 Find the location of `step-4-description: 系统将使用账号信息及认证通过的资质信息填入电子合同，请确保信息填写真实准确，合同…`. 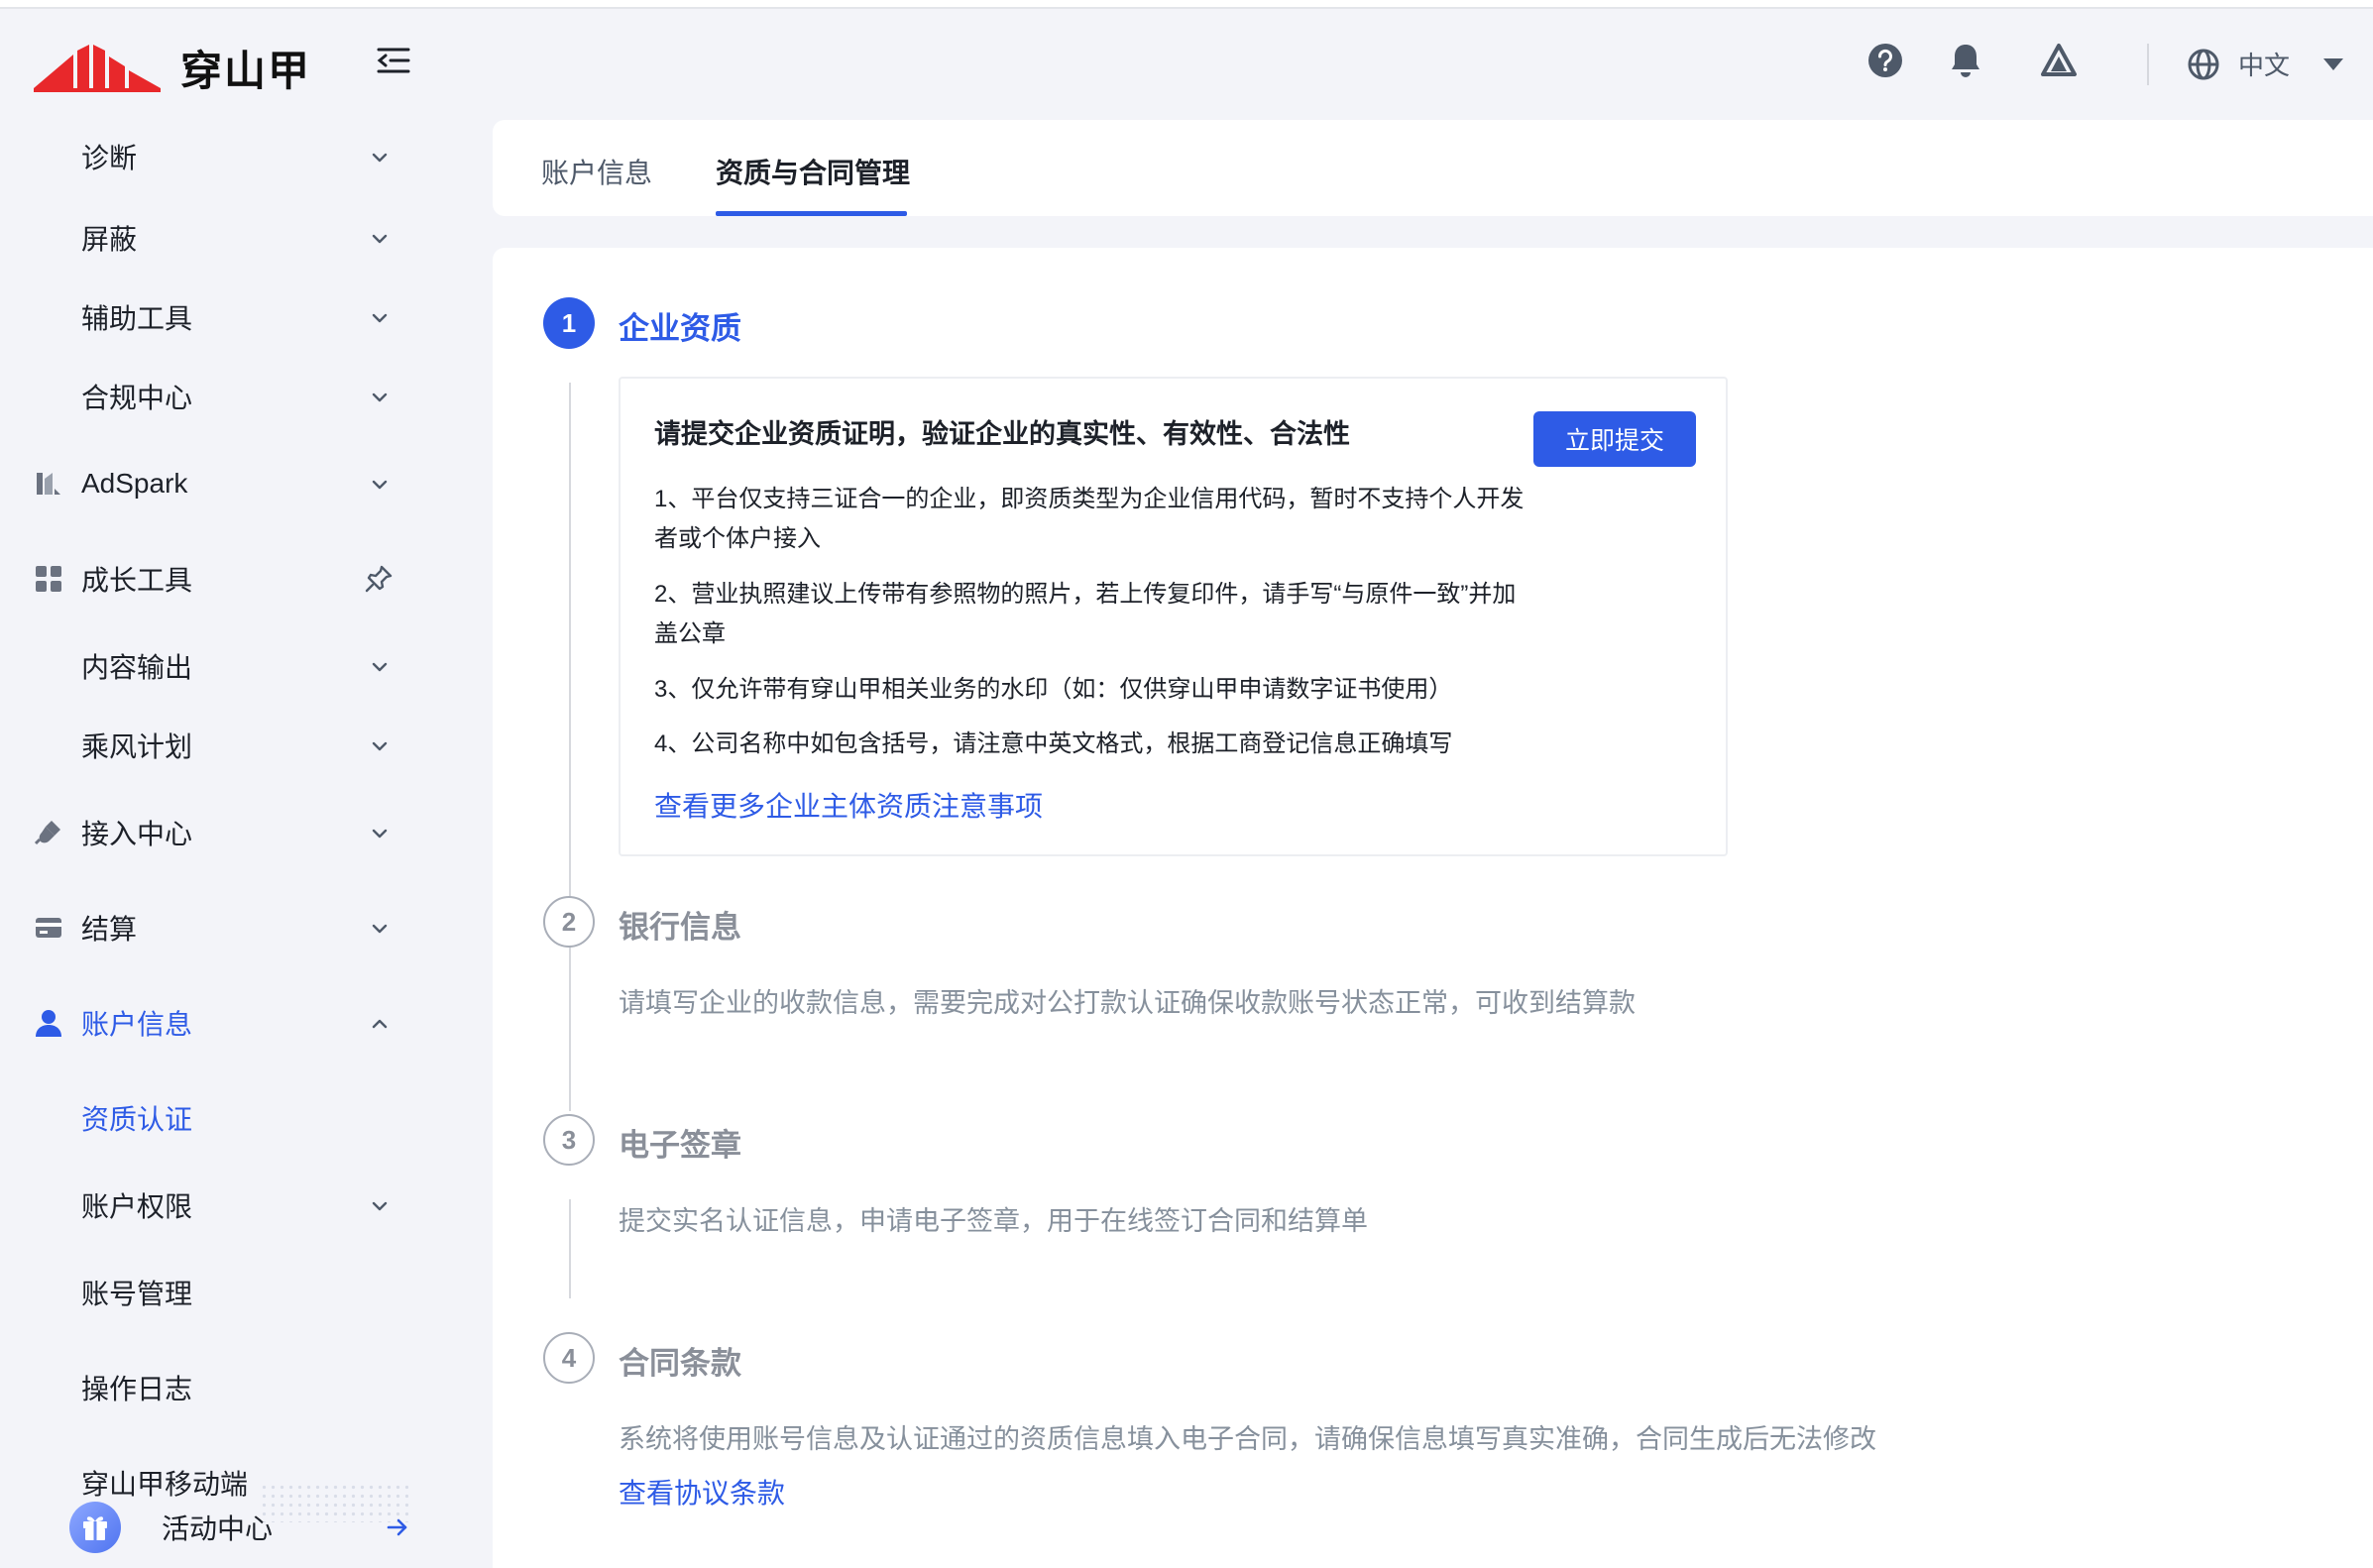

step-4-description: 系统将使用账号信息及认证通过的资质信息填入电子合同，请确保信息填写真实准确，合同… is located at coordinates (1247, 1439).